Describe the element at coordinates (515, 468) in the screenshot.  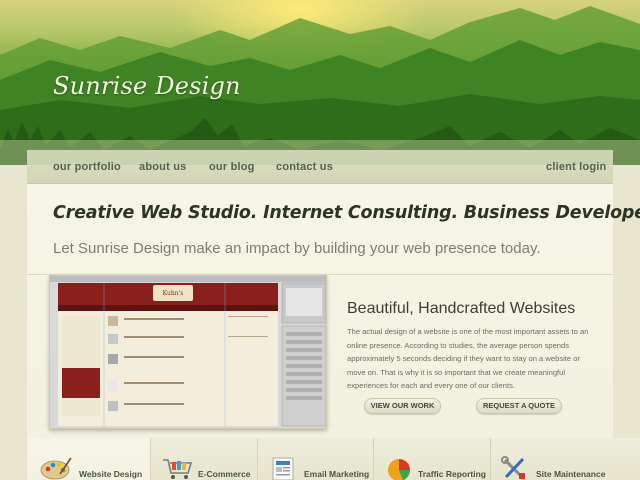
I see `tools-icon` at that location.